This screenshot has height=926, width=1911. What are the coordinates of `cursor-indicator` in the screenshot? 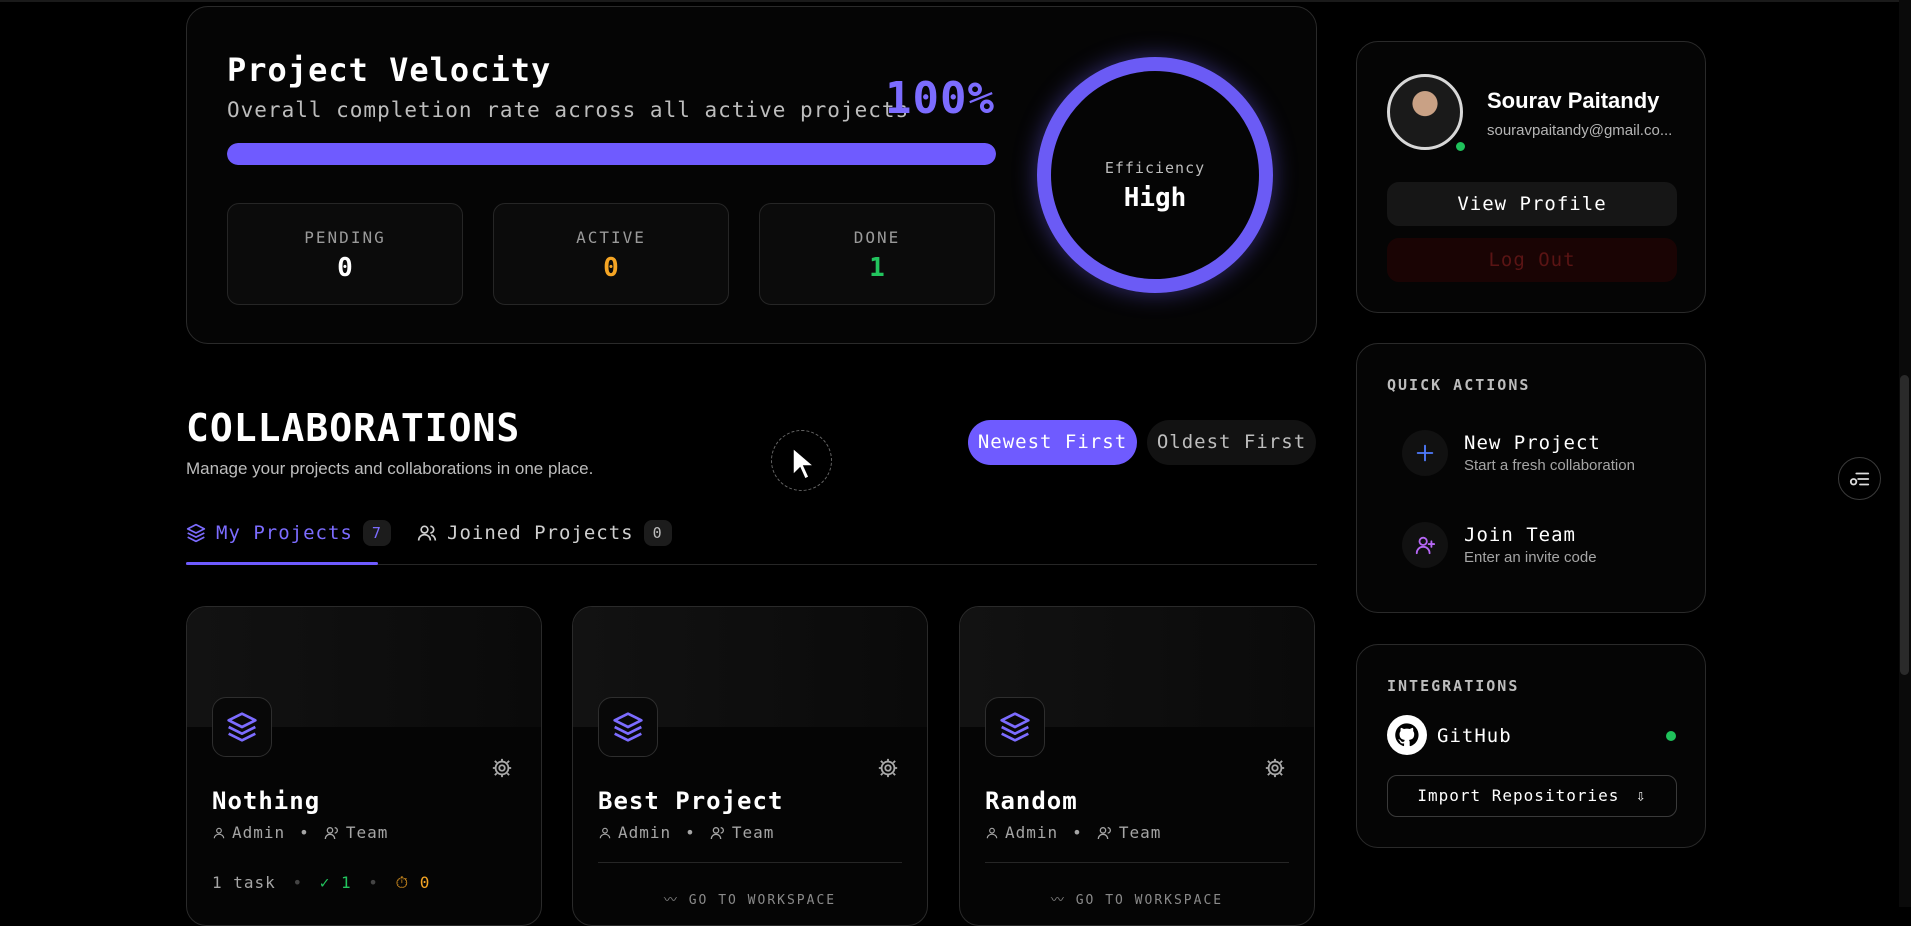 It's located at (801, 460).